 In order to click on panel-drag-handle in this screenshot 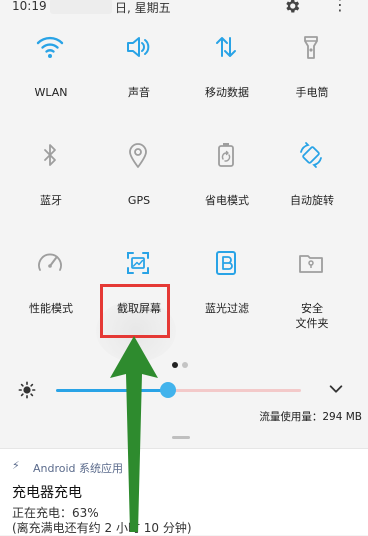, I will do `click(181, 437)`.